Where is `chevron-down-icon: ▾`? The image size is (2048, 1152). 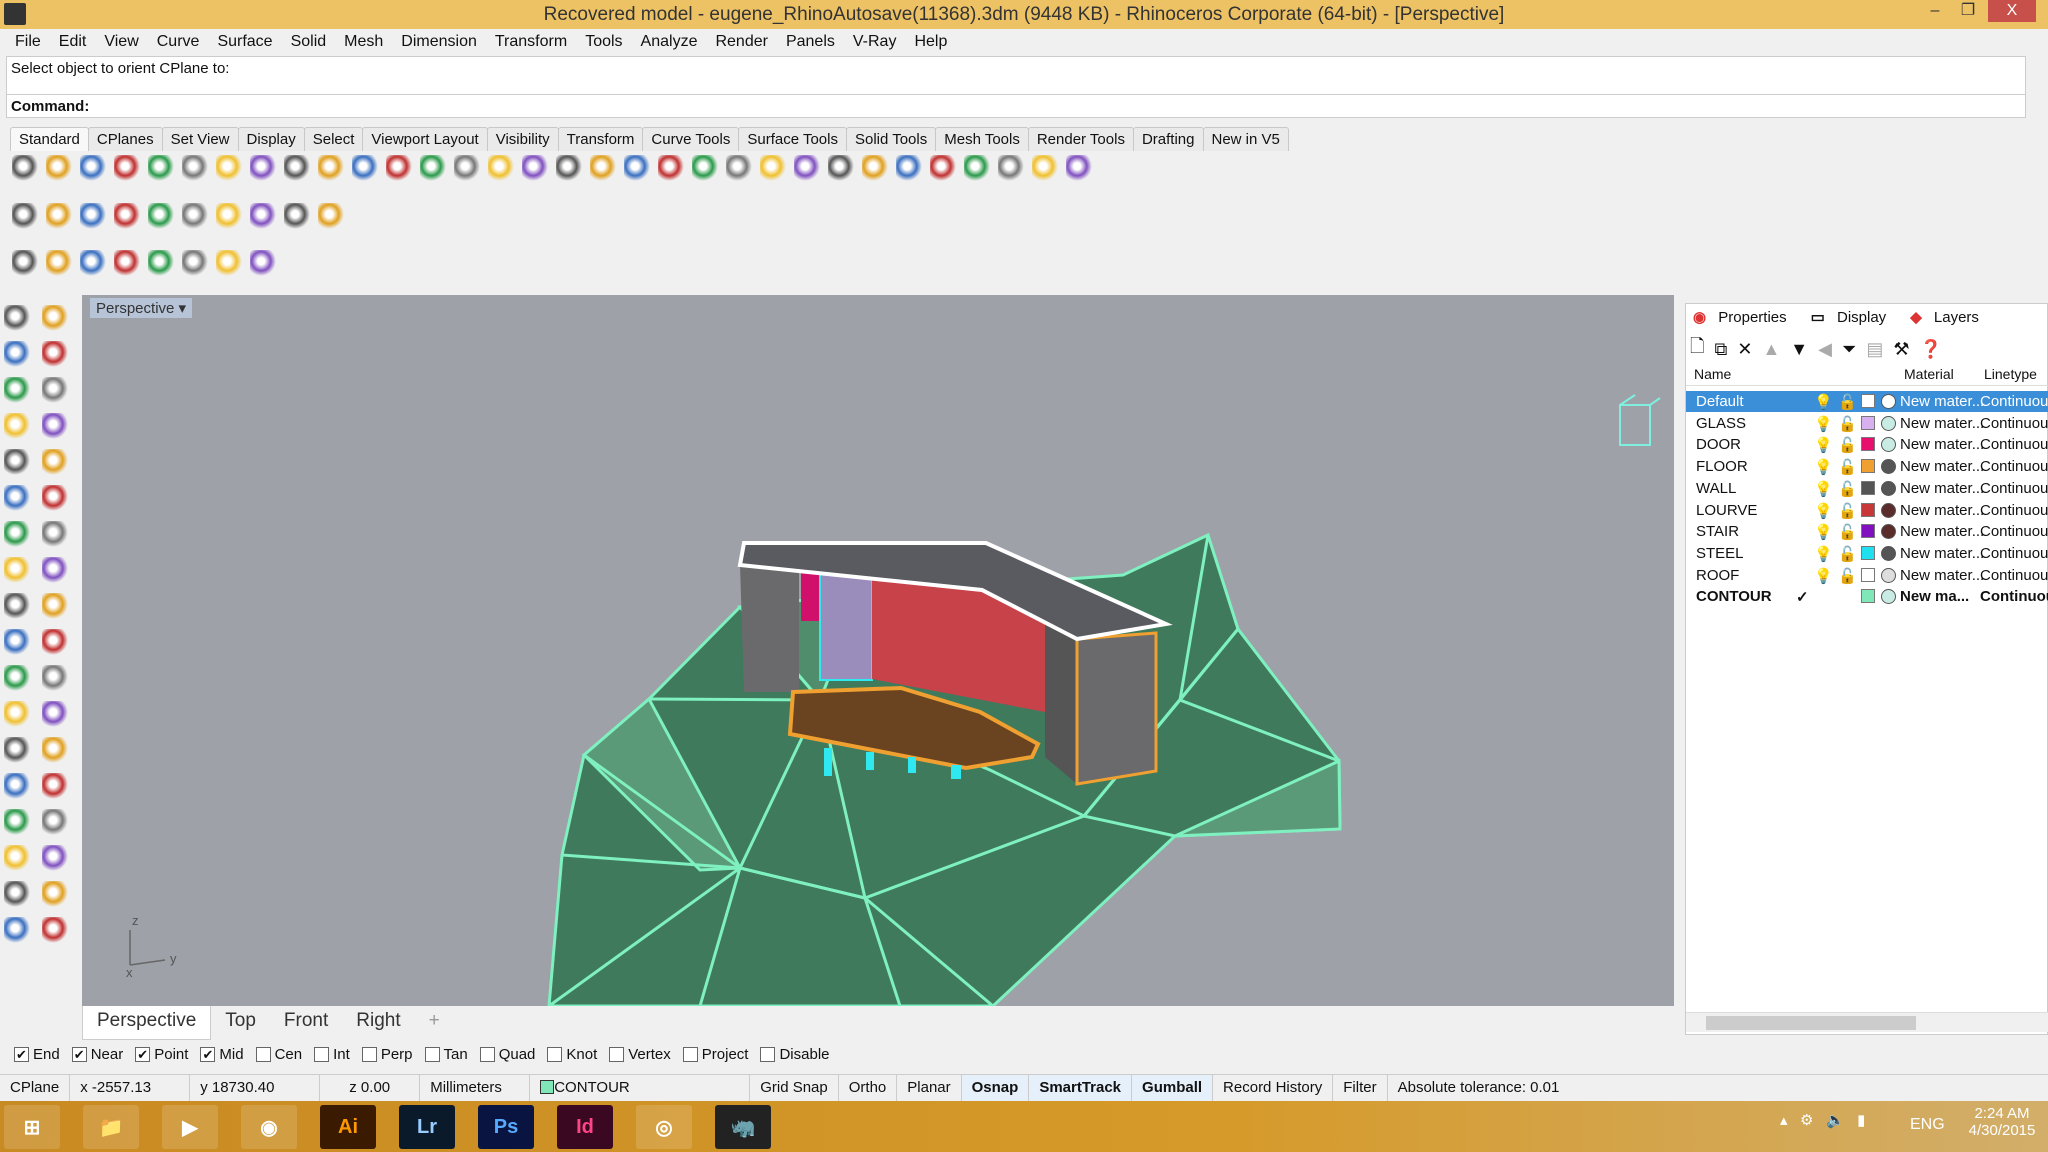 chevron-down-icon: ▾ is located at coordinates (183, 308).